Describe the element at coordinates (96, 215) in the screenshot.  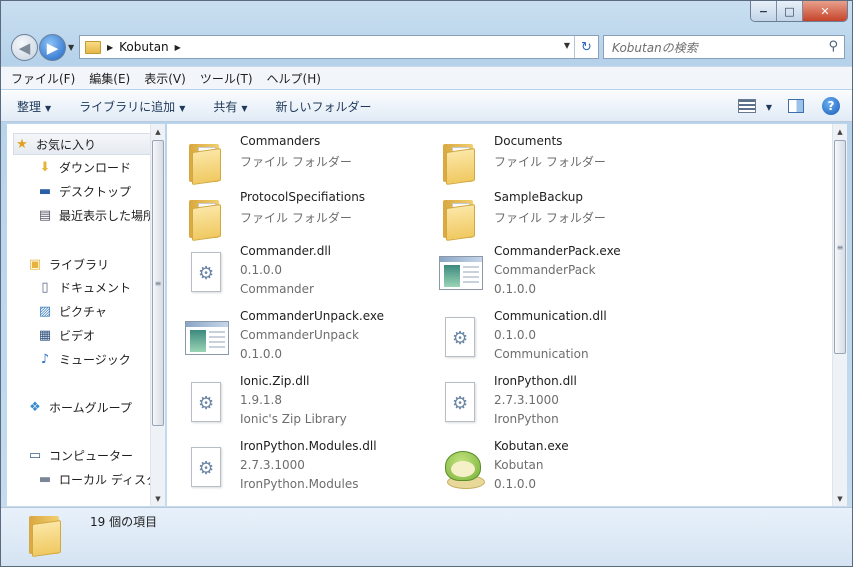
I see `sidebar-item-recent-places: ▤ 最近表示した場所` at that location.